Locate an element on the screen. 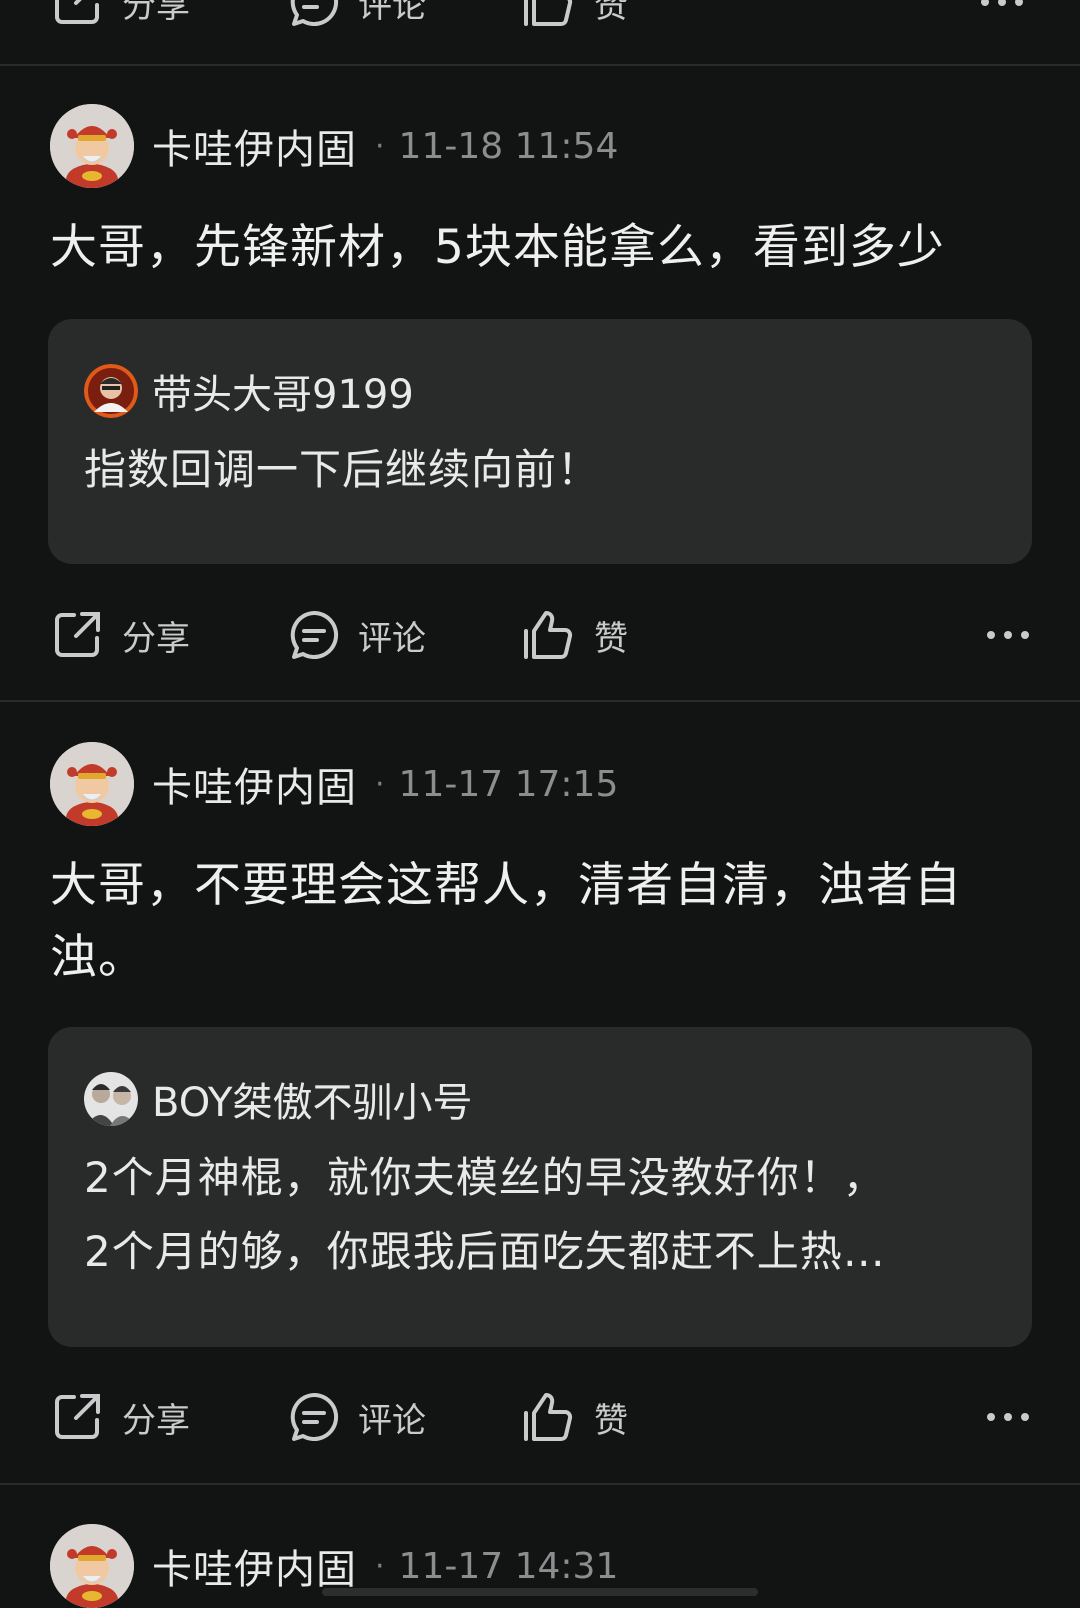 The image size is (1080, 1608). post-time: 11-17 17:15 is located at coordinates (508, 784).